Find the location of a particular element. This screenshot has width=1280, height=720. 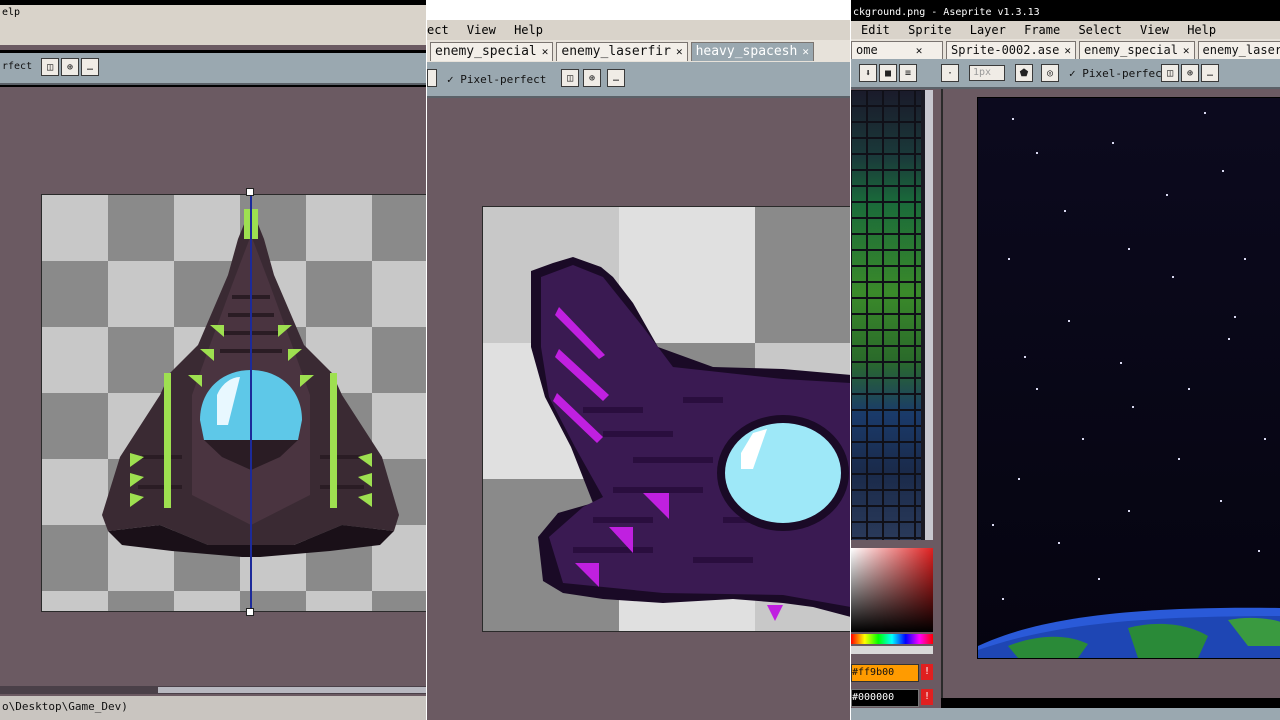

menu-edit: Edit is located at coordinates (875, 30).